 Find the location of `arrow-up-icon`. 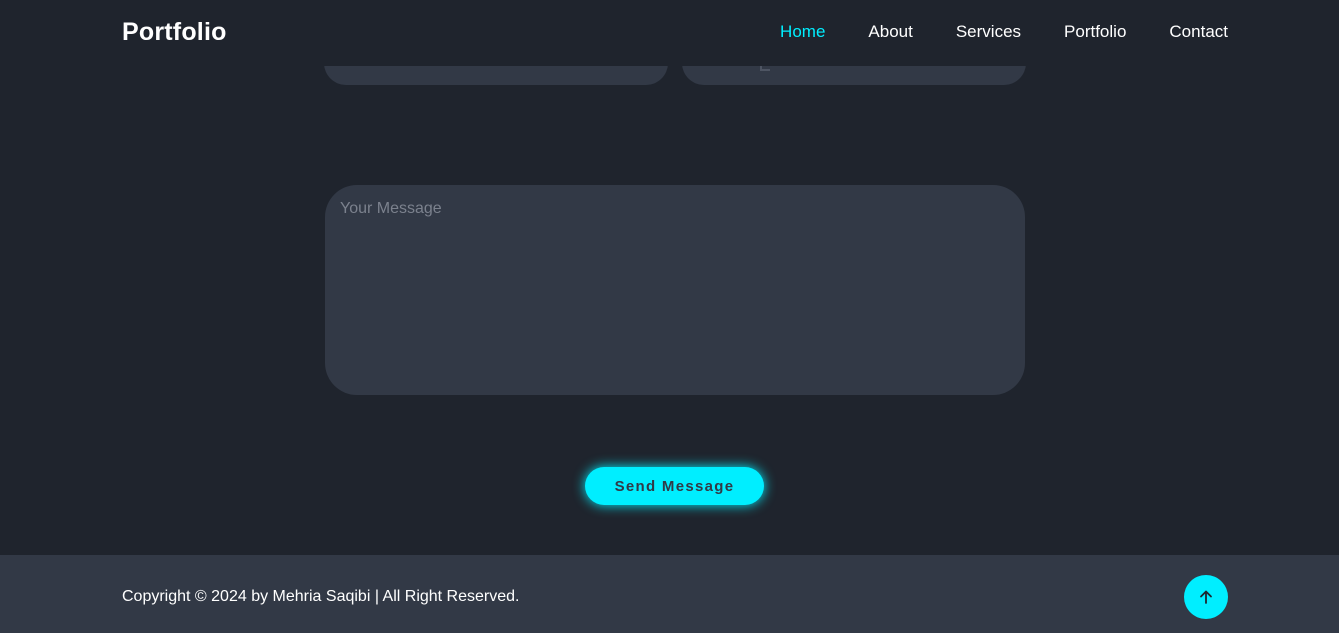

arrow-up-icon is located at coordinates (1206, 597).